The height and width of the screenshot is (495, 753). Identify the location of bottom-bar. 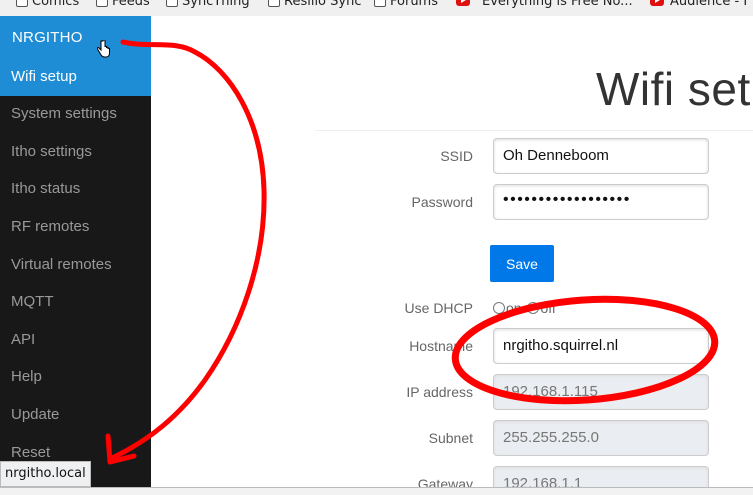
(376, 491).